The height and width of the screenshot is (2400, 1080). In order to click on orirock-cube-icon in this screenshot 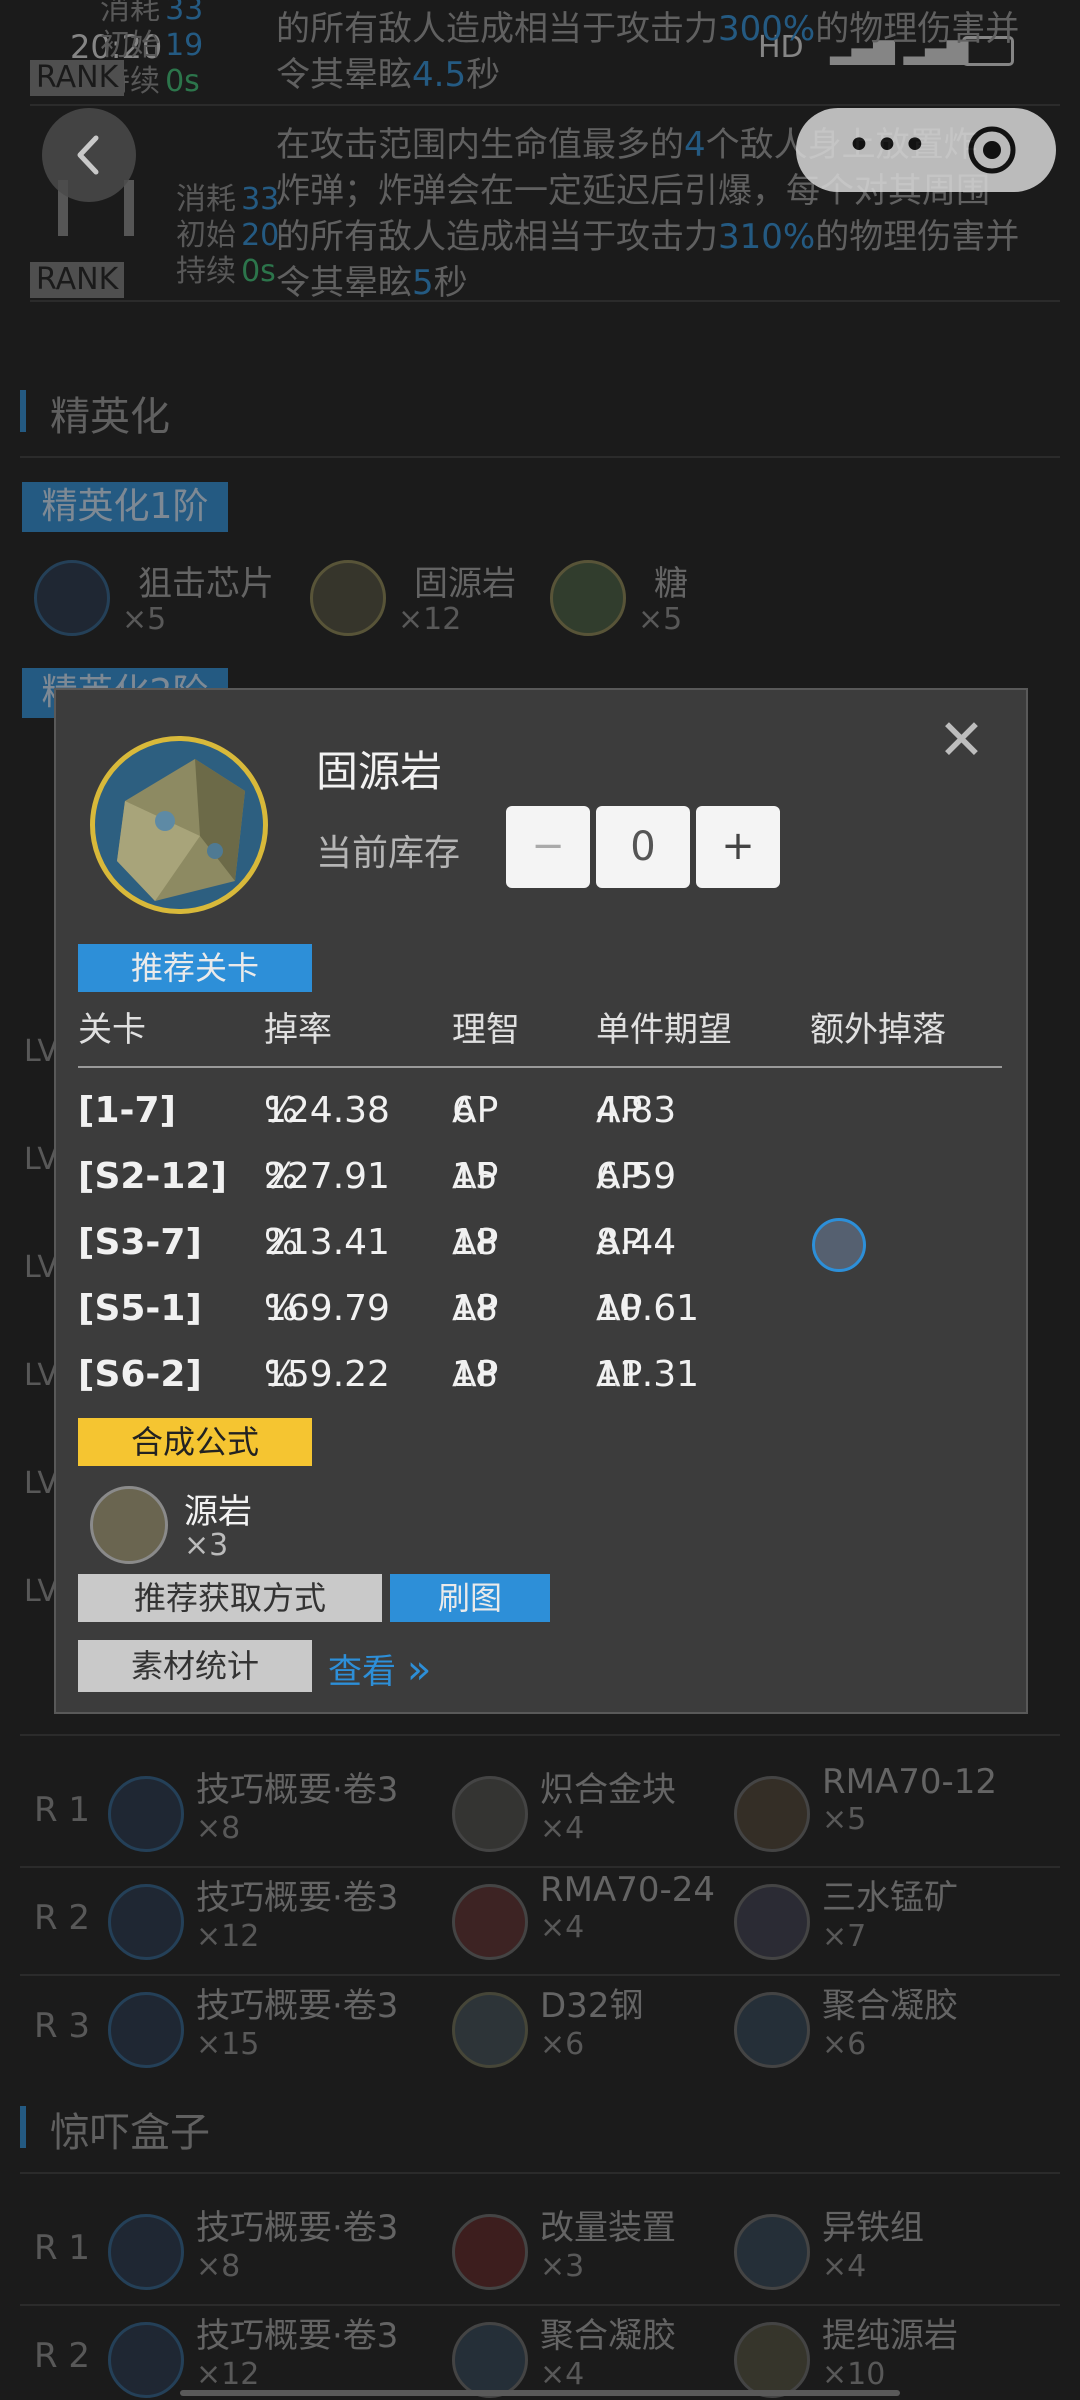, I will do `click(772, 2360)`.